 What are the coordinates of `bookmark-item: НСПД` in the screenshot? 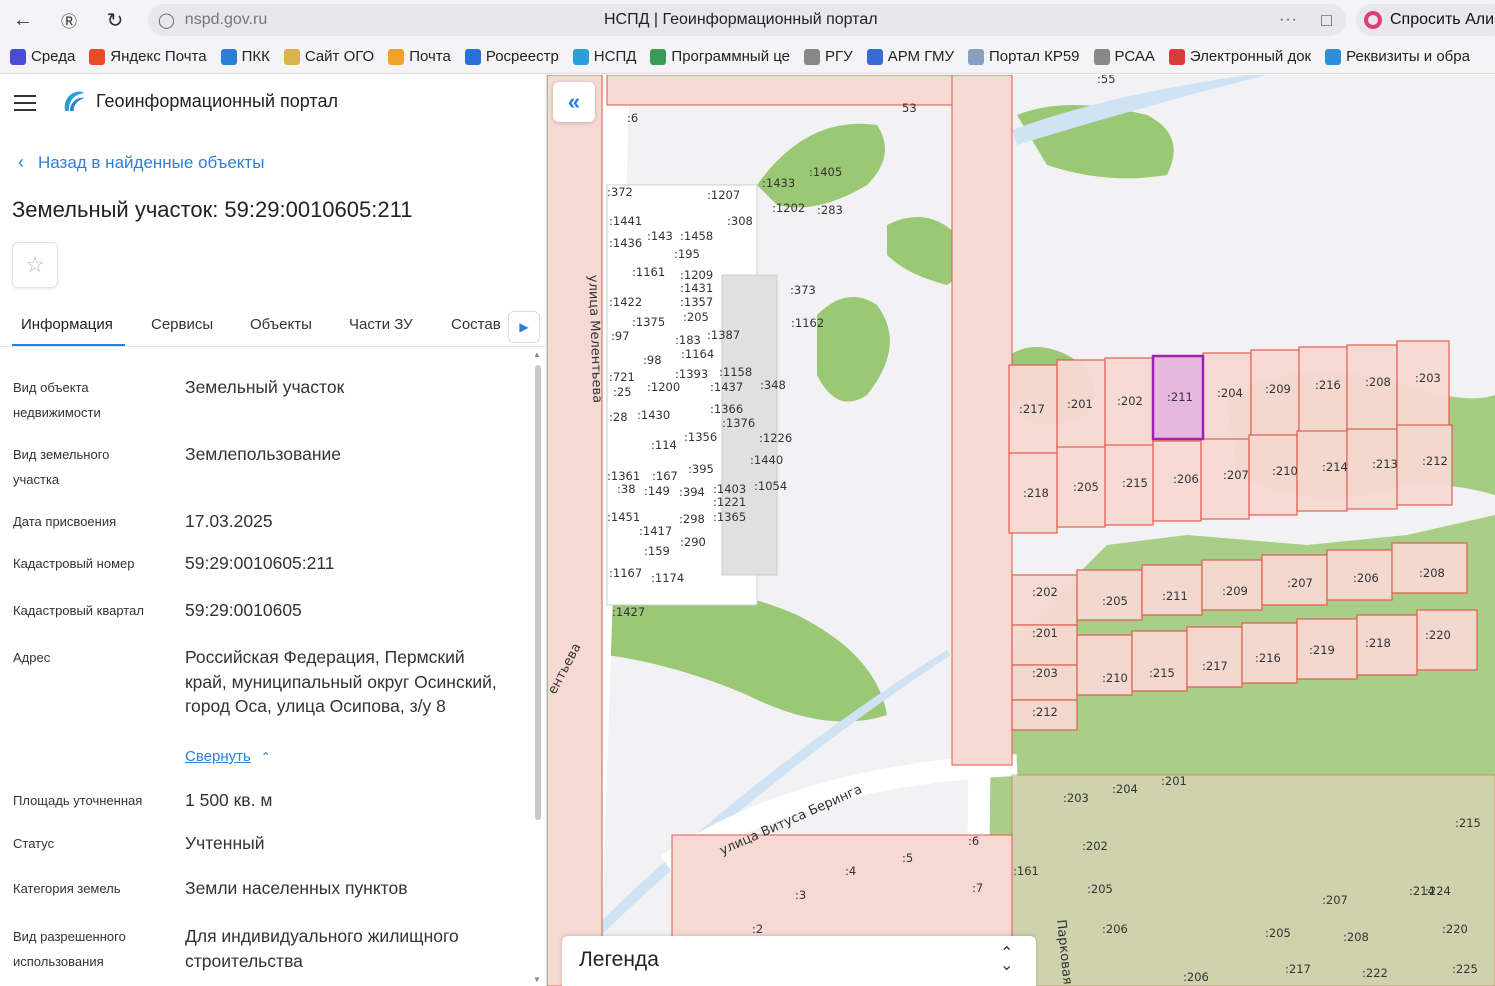 It's located at (604, 56).